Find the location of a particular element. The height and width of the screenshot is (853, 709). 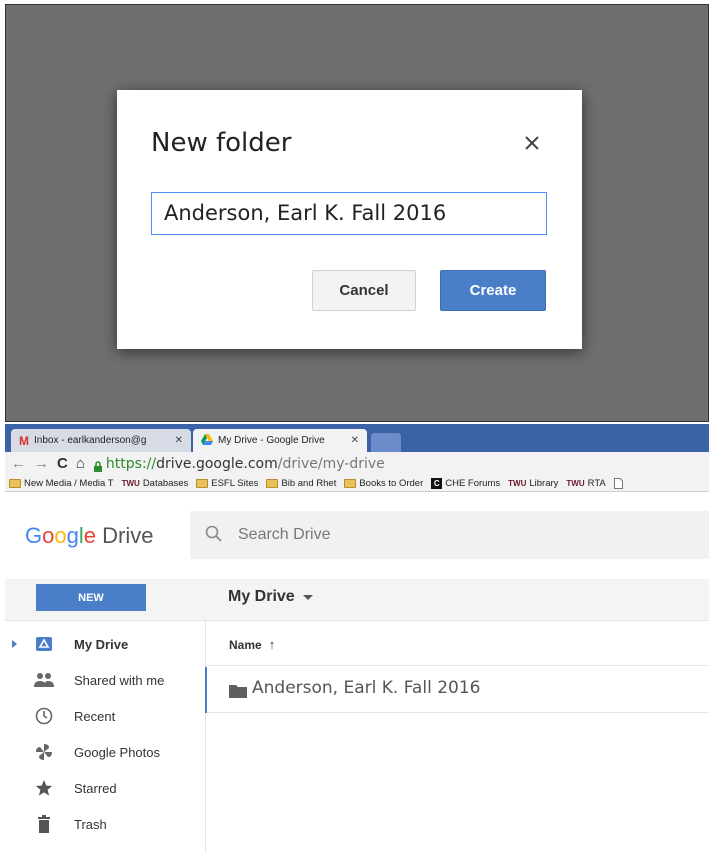

sidebar-item-google-photos: Google Photos is located at coordinates (105, 752).